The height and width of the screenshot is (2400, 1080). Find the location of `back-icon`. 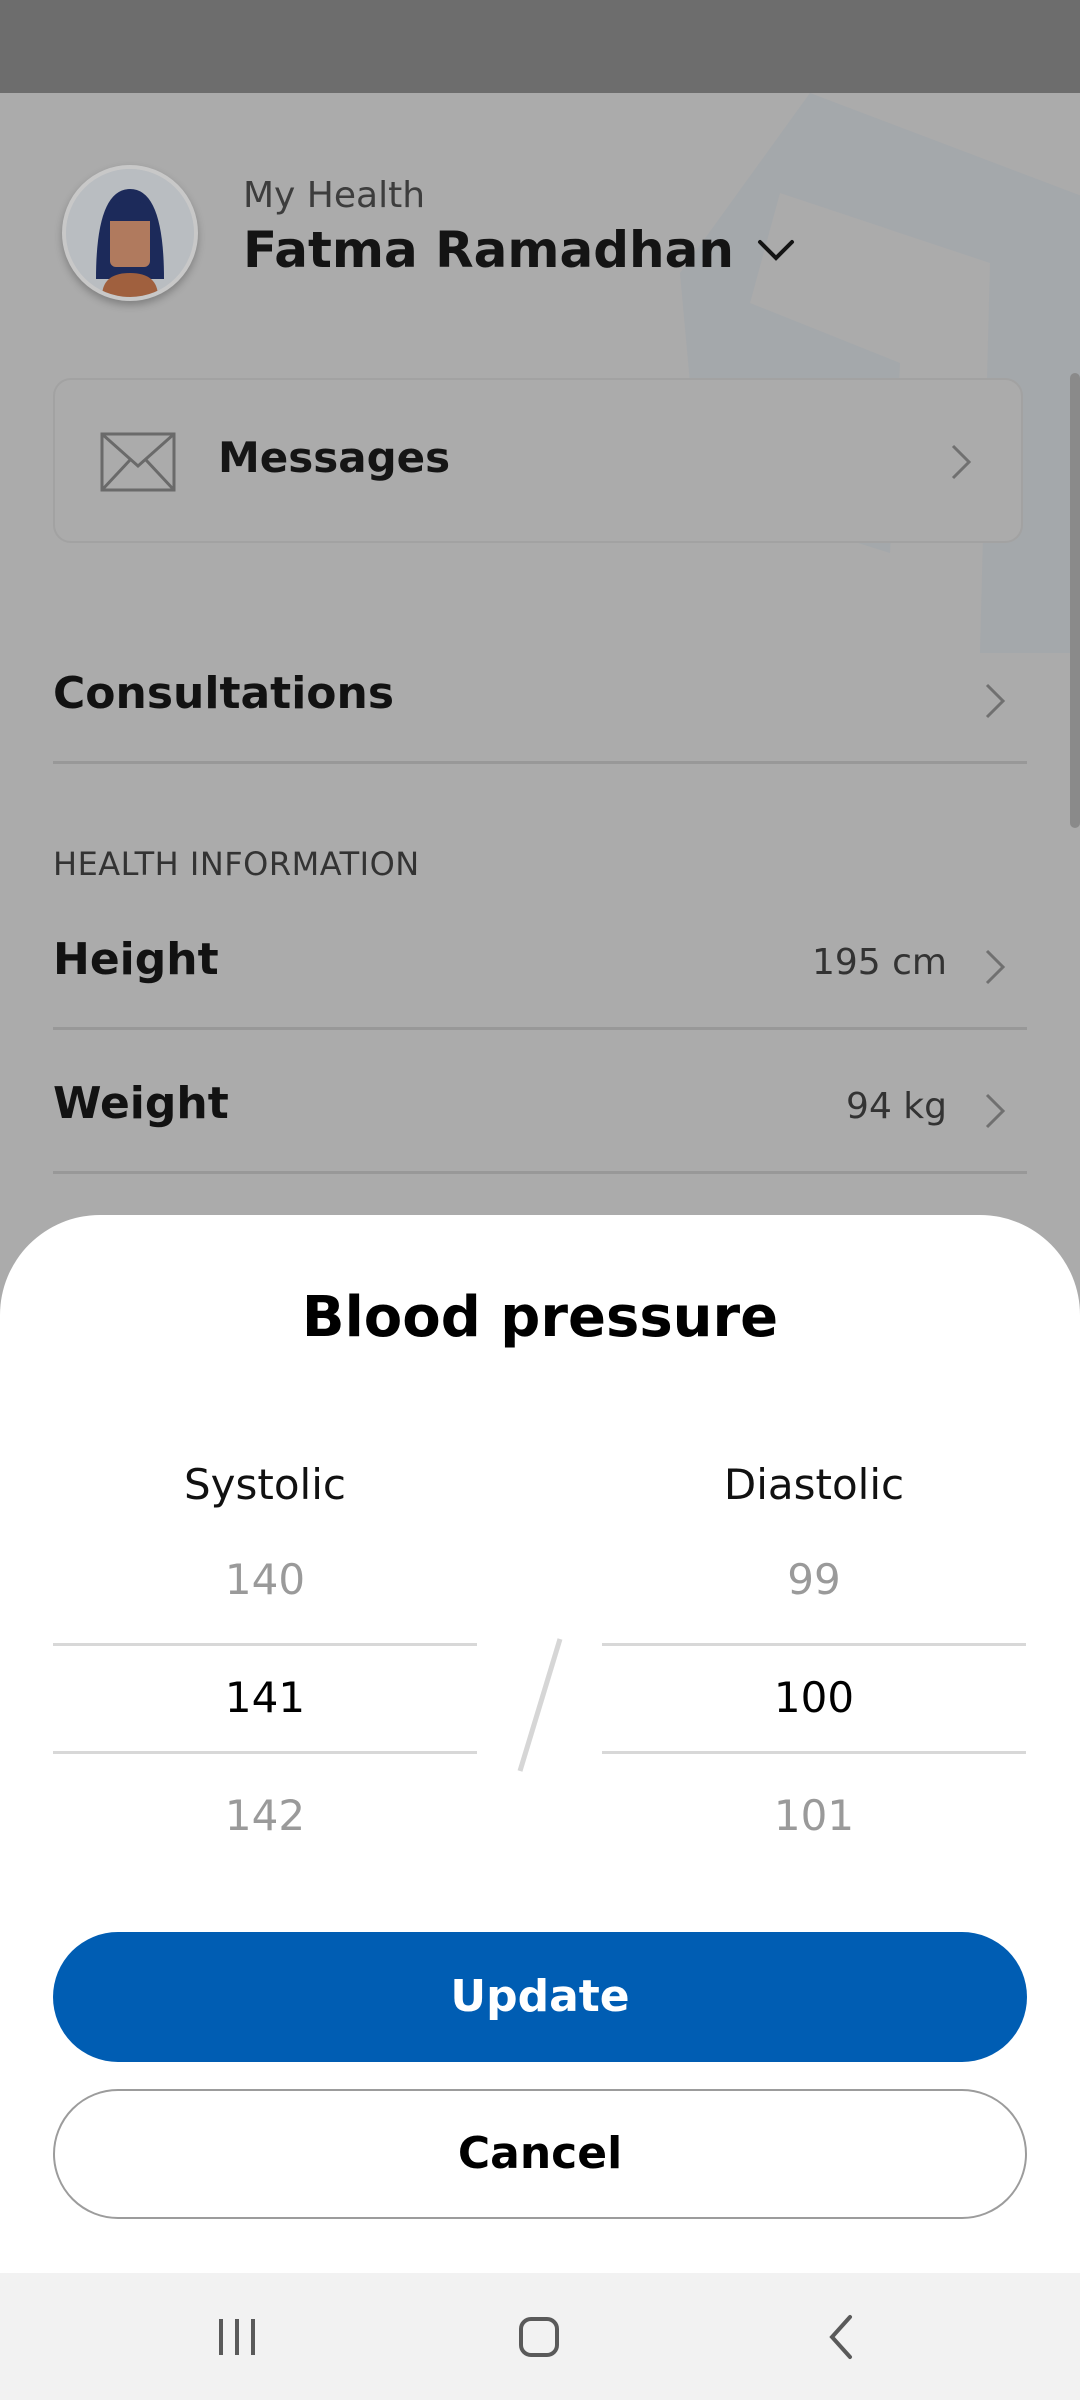

back-icon is located at coordinates (842, 2337).